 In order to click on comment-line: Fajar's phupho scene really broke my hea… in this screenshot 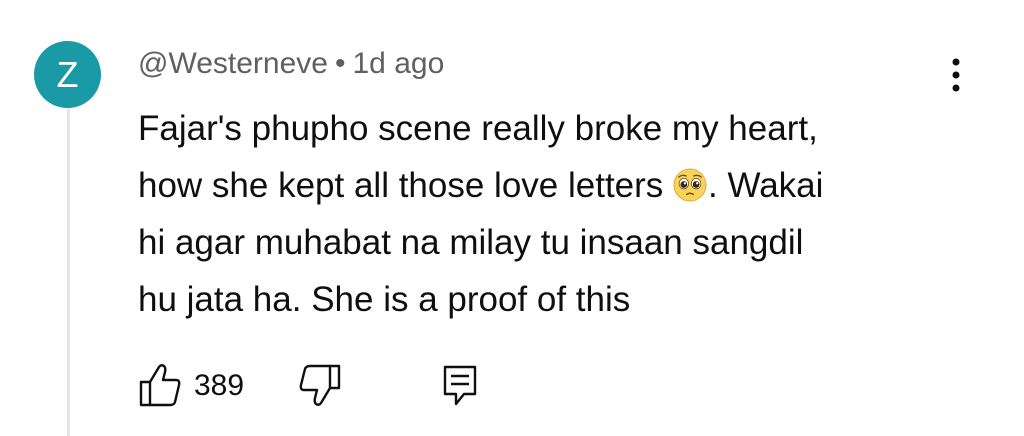, I will do `click(478, 128)`.